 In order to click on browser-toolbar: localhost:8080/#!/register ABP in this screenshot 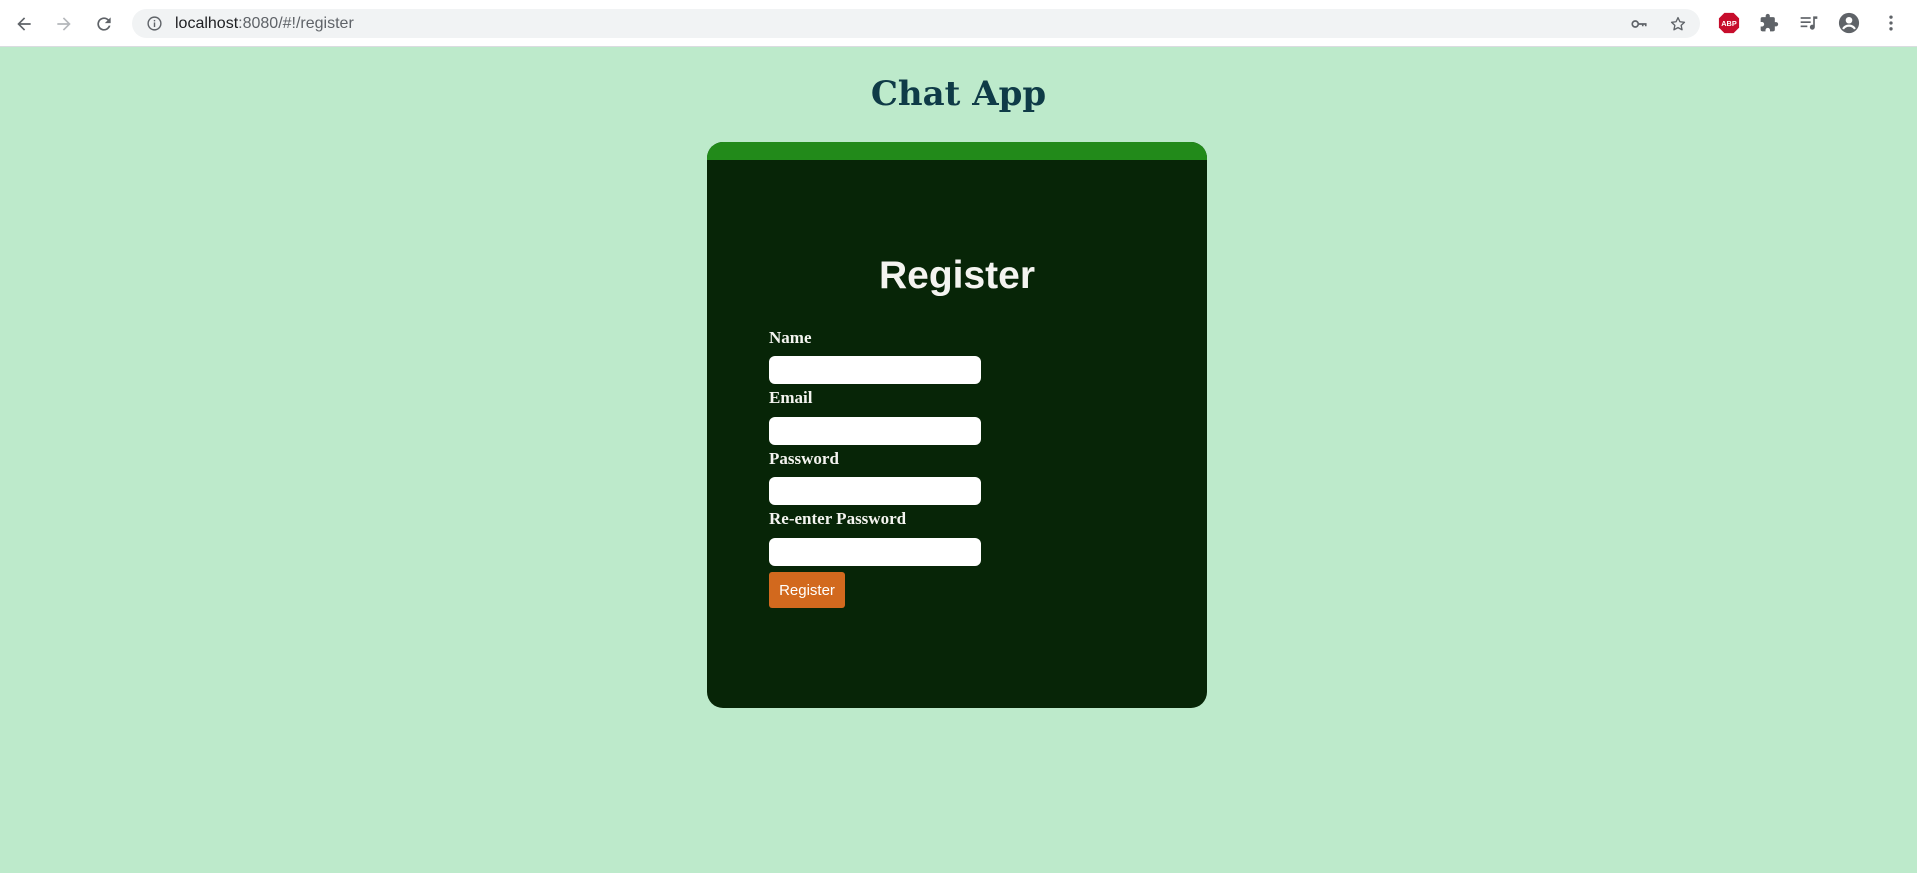, I will do `click(958, 23)`.